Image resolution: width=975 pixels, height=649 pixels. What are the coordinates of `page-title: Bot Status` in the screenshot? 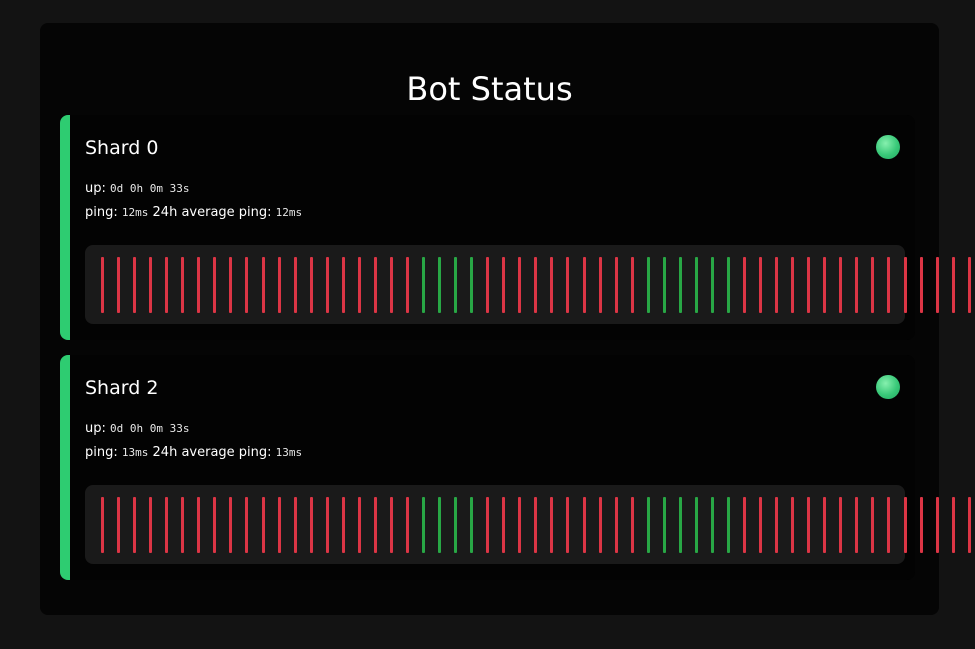 It's located at (489, 89).